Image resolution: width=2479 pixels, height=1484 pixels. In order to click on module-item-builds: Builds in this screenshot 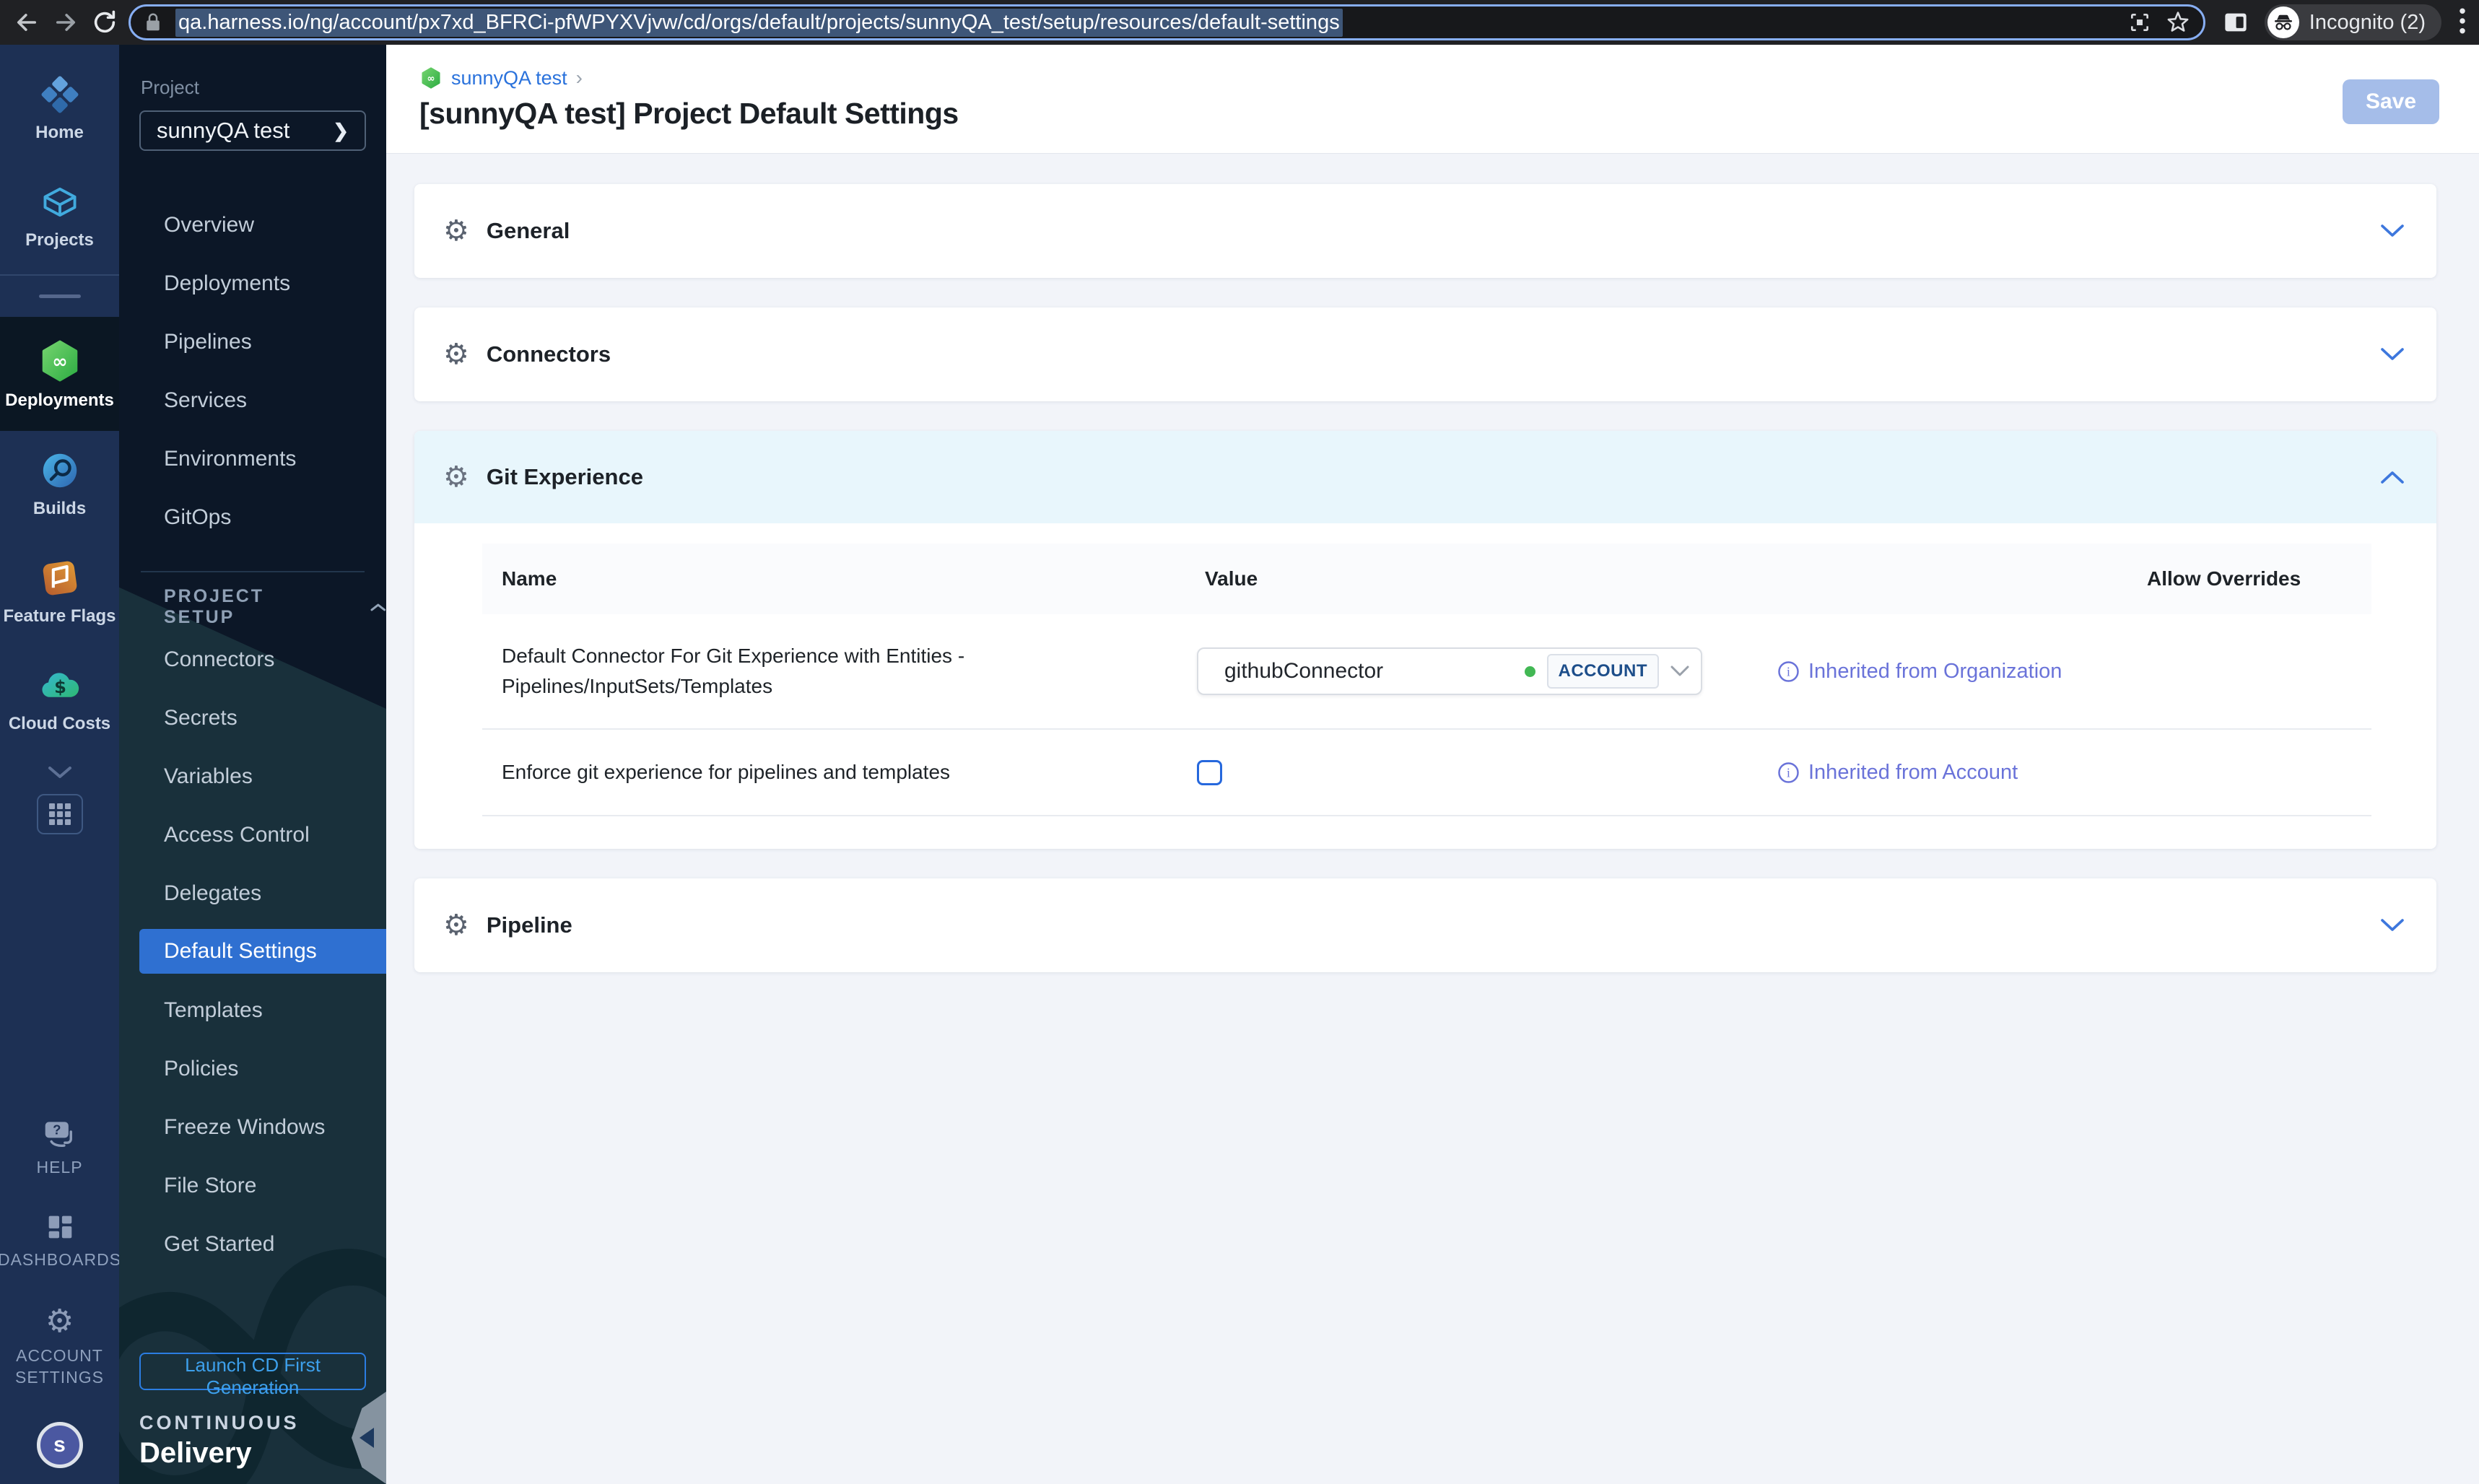, I will do `click(59, 484)`.